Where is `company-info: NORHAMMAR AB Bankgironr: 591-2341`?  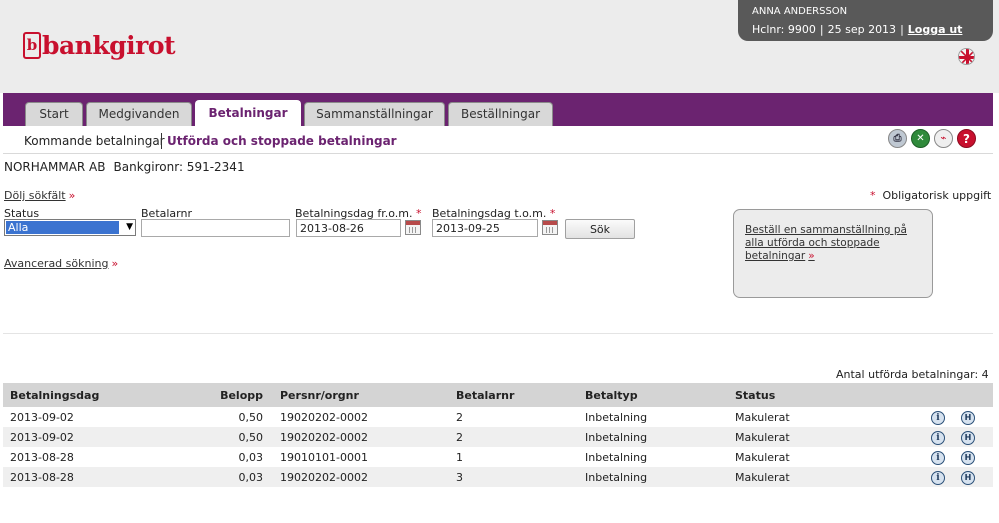
company-info: NORHAMMAR AB Bankgironr: 591-2341 is located at coordinates (124, 167).